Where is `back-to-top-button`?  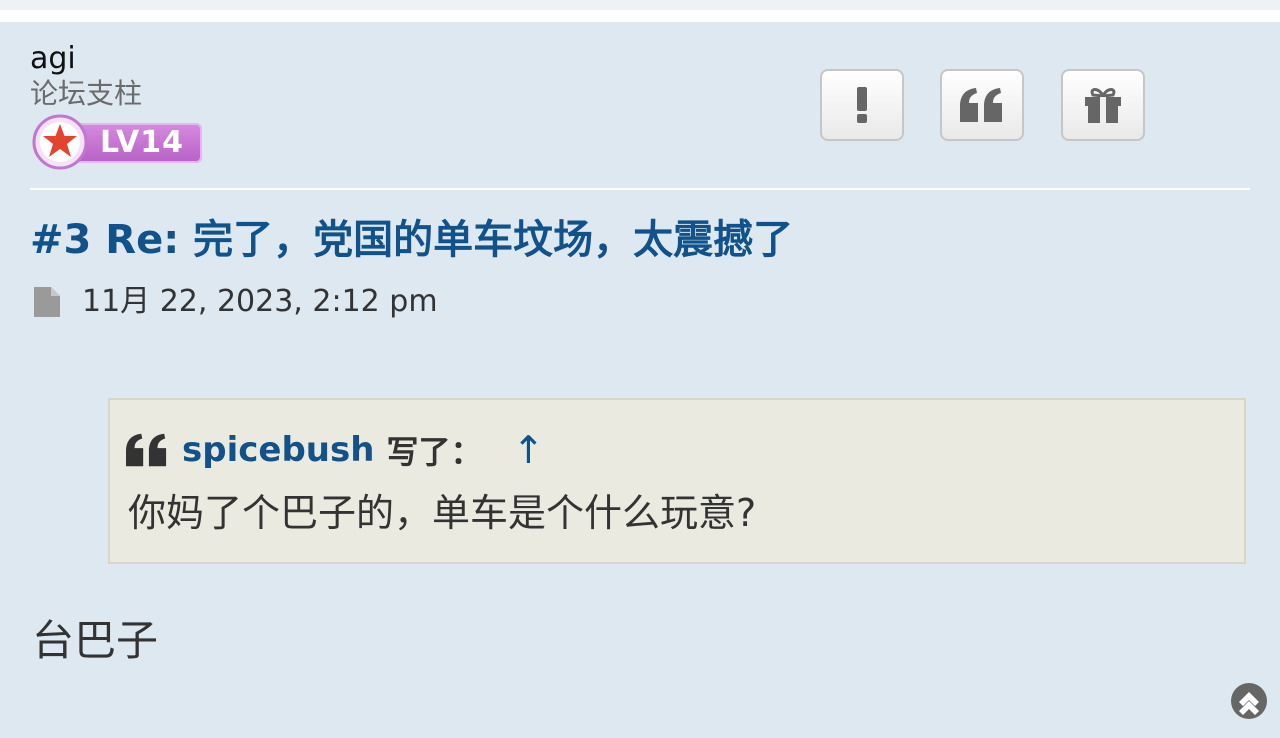
back-to-top-button is located at coordinates (1249, 701).